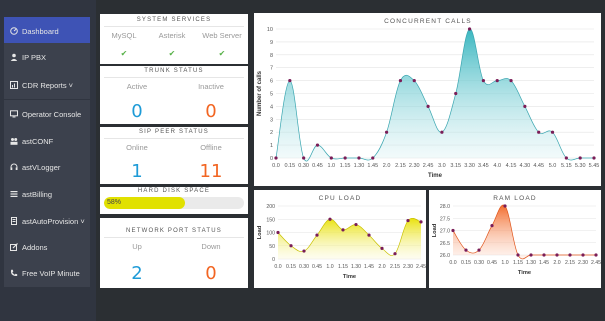 The width and height of the screenshot is (605, 321). Describe the element at coordinates (445, 244) in the screenshot. I see `y-tick-label: 26.5` at that location.